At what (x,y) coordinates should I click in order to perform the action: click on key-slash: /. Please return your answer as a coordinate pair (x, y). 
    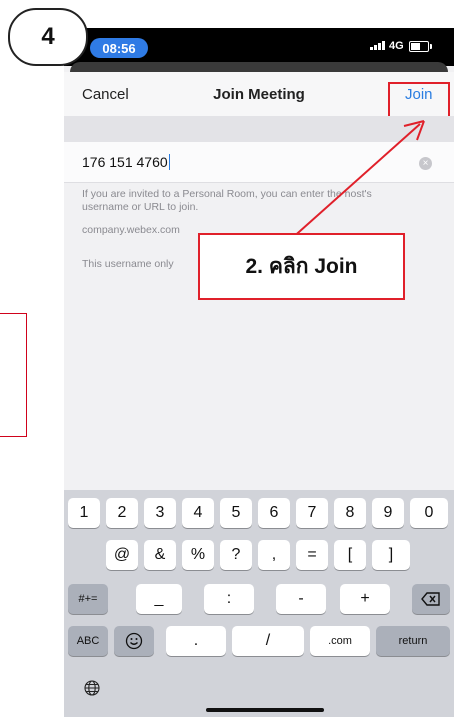
    Looking at the image, I should click on (268, 641).